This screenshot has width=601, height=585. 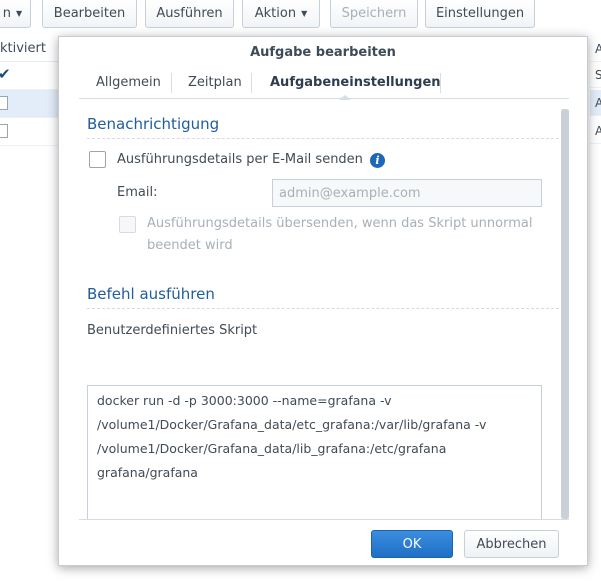 I want to click on toolbar-settings-button: Einstellungen, so click(x=480, y=14).